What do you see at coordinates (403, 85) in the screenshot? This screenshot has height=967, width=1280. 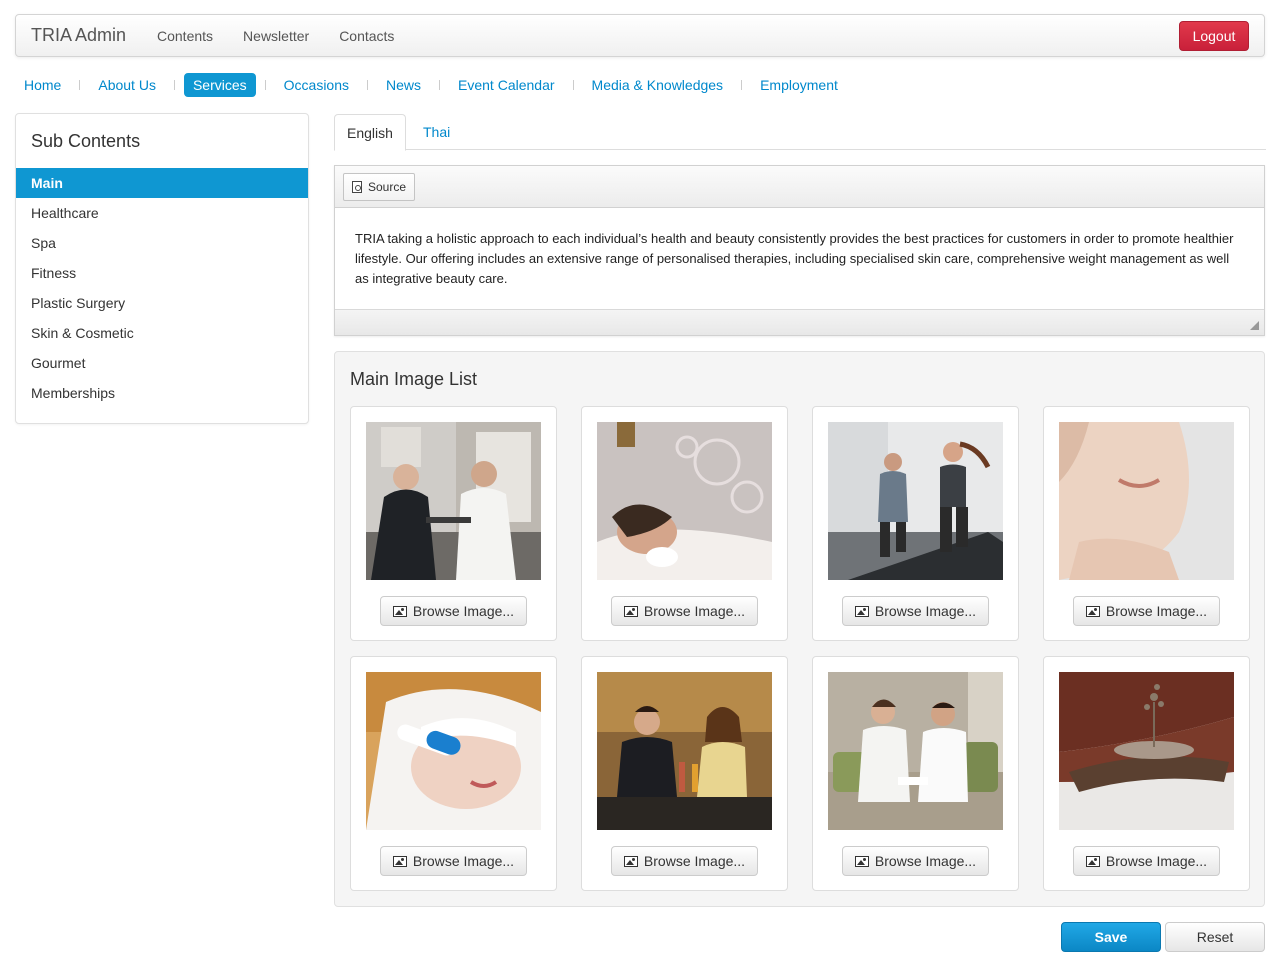 I see `section-nav-news: News` at bounding box center [403, 85].